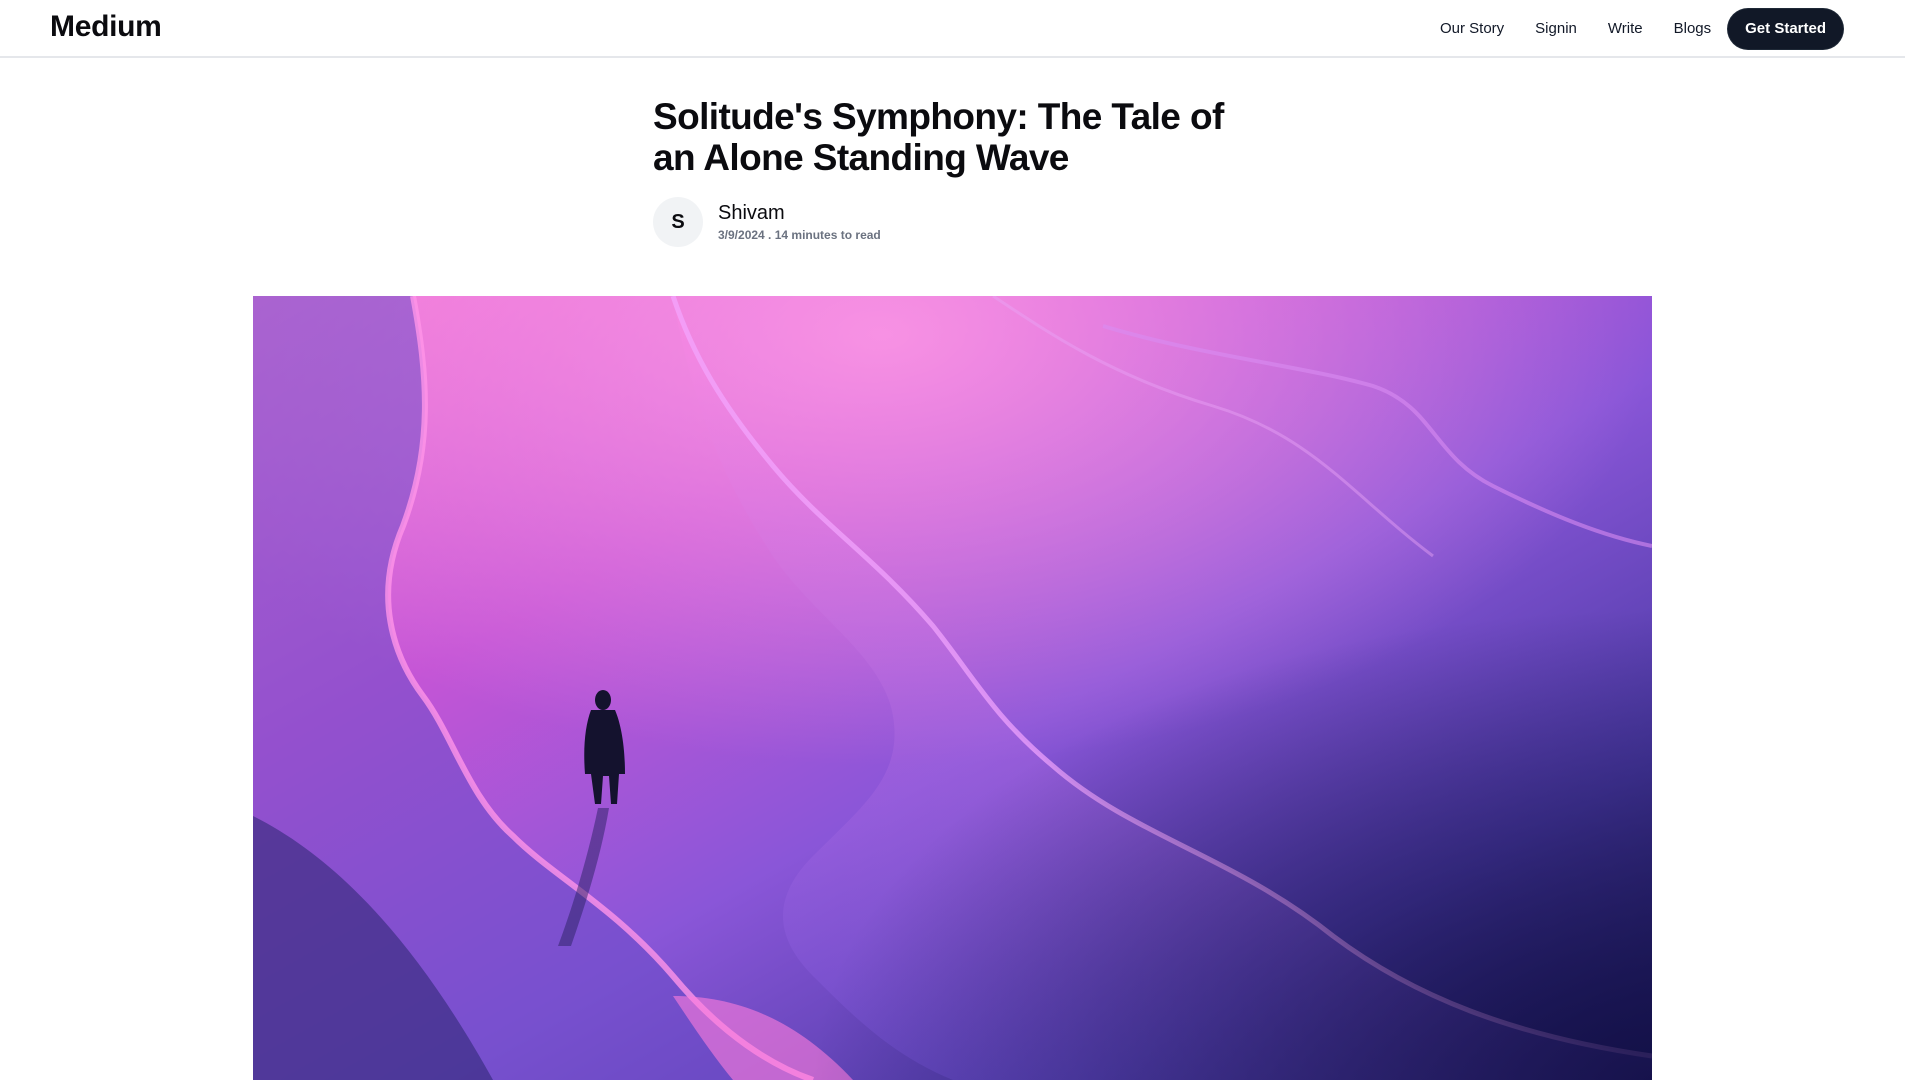  What do you see at coordinates (1625, 29) in the screenshot?
I see `nav-link-write: Write` at bounding box center [1625, 29].